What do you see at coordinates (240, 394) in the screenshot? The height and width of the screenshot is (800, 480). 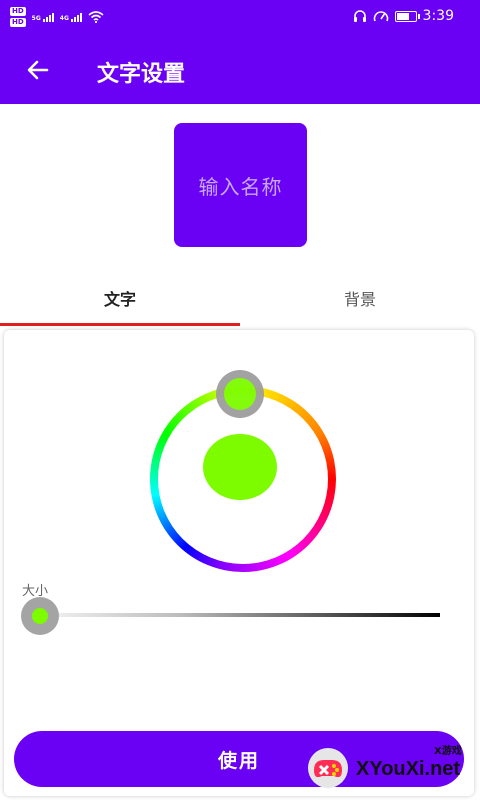 I see `hue-handle` at bounding box center [240, 394].